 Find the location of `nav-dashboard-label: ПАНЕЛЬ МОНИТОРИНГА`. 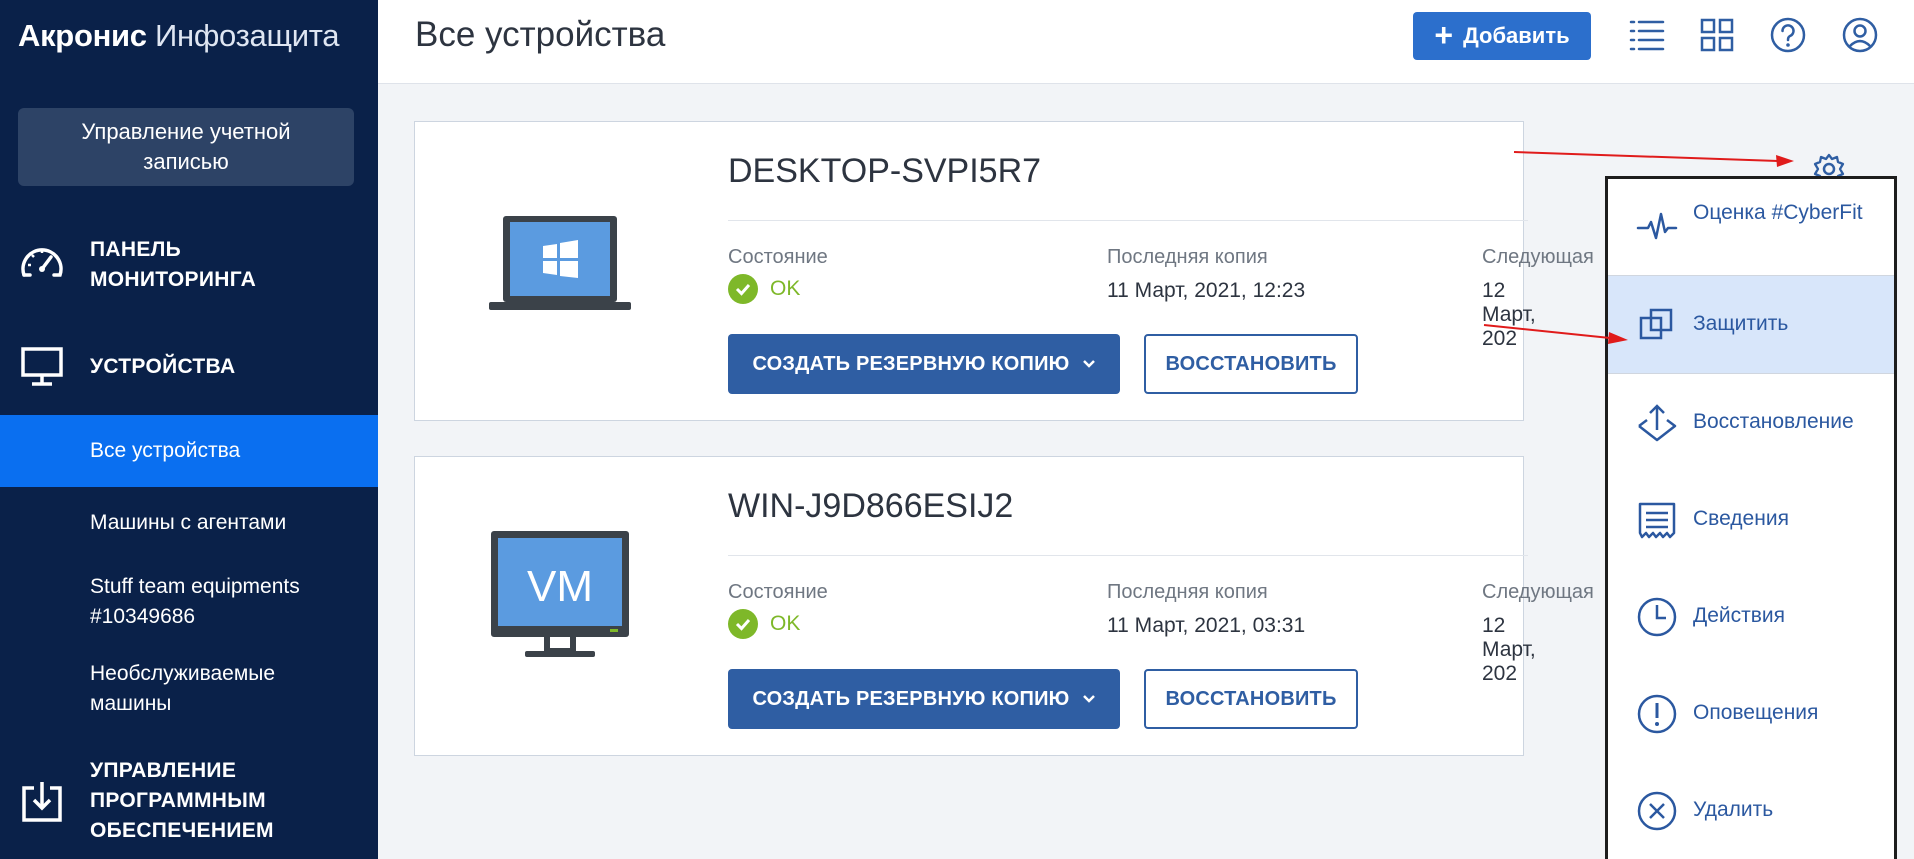

nav-dashboard-label: ПАНЕЛЬ МОНИТОРИНГА is located at coordinates (173, 264).